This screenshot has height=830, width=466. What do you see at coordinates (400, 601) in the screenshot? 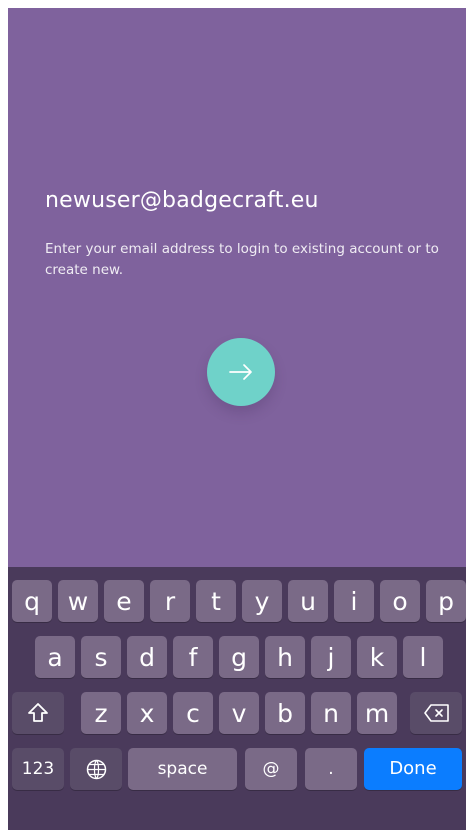
I see `key-o: o` at bounding box center [400, 601].